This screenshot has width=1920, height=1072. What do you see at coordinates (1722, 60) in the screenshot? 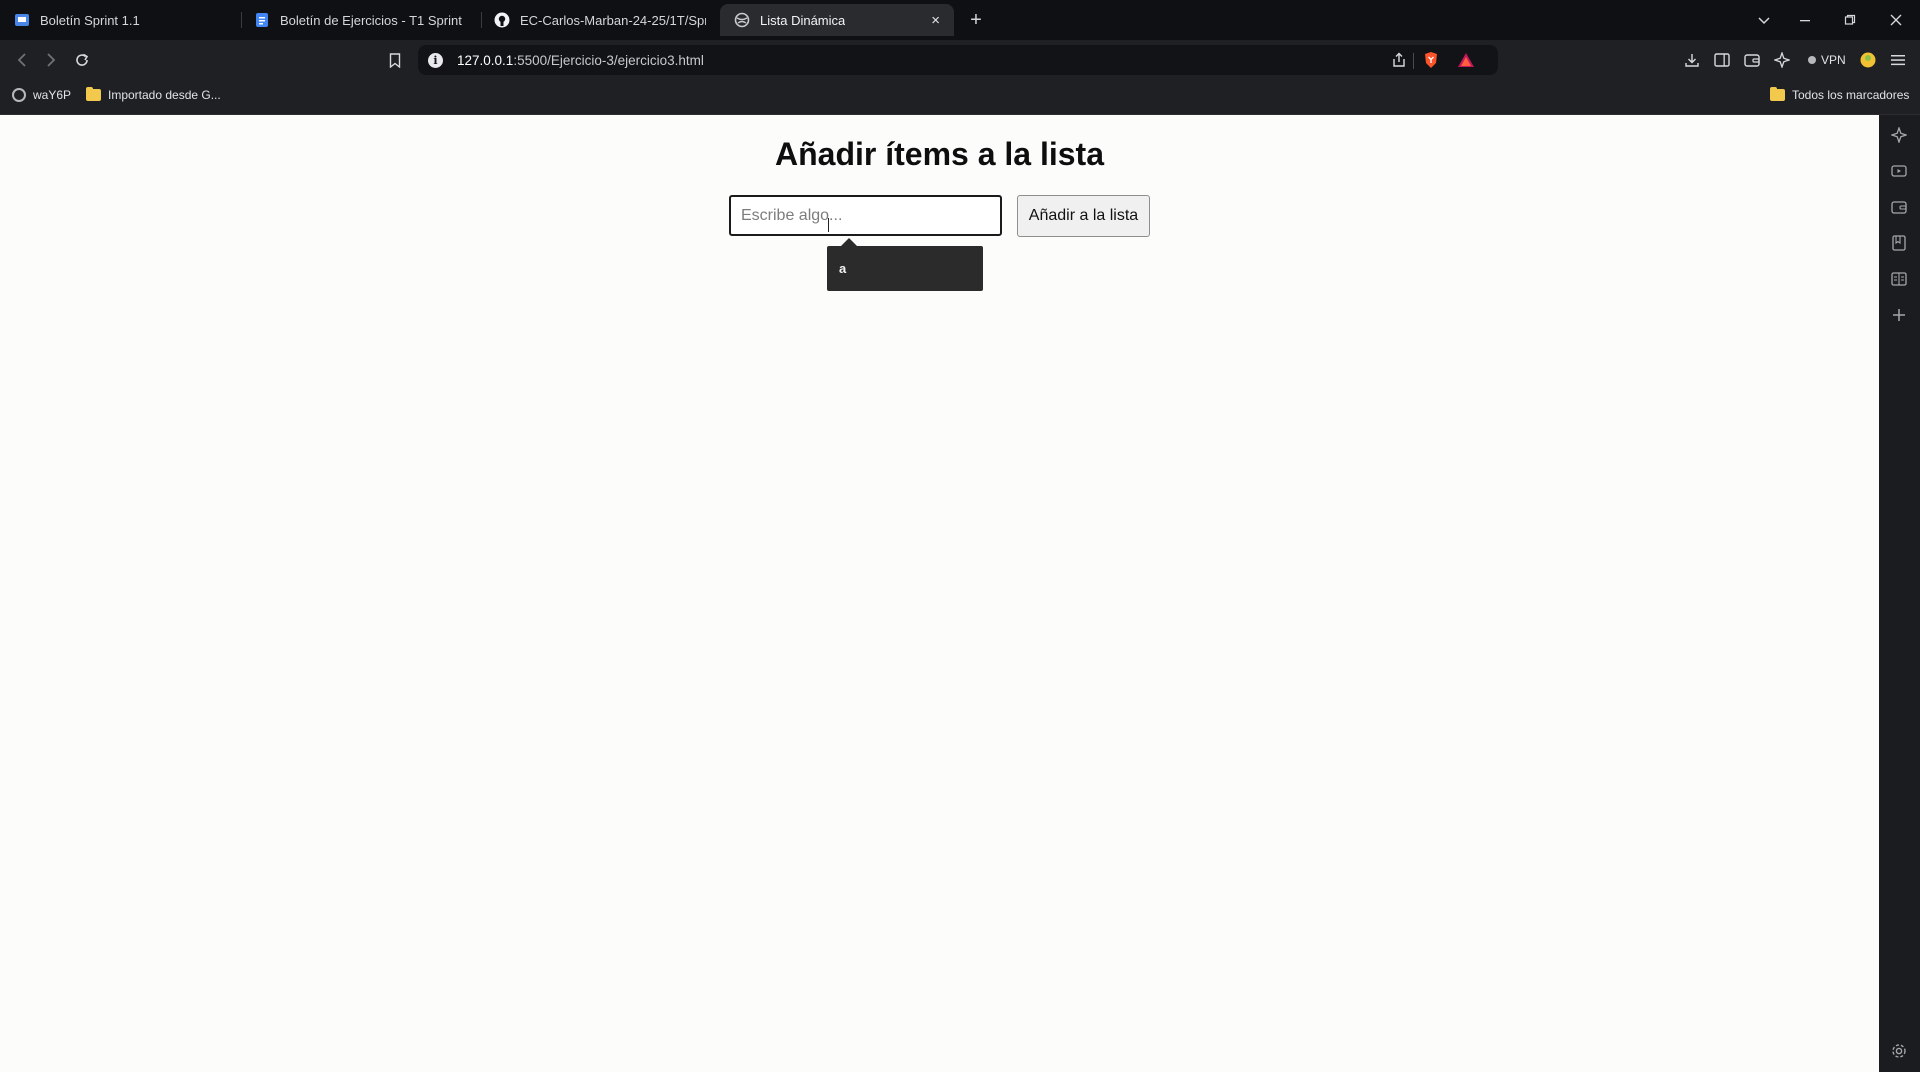
I see `sidebar-toggle-icon` at bounding box center [1722, 60].